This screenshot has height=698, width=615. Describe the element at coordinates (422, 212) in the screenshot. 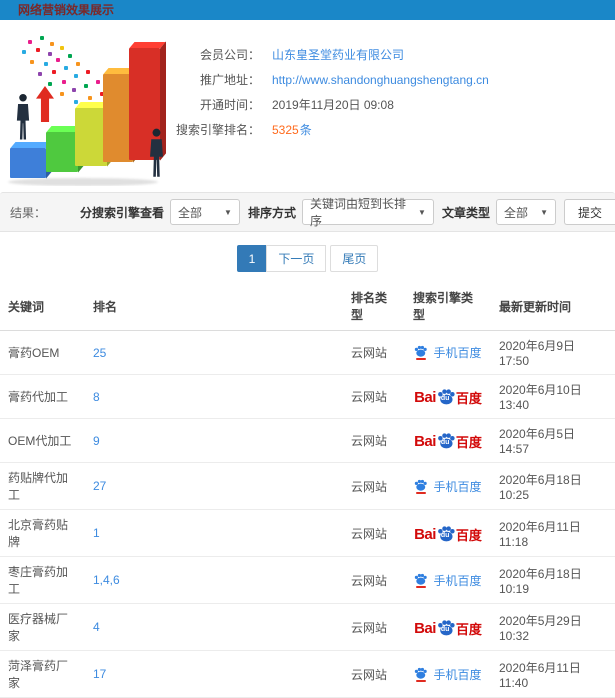

I see `chevron-down-icon: ▼` at that location.